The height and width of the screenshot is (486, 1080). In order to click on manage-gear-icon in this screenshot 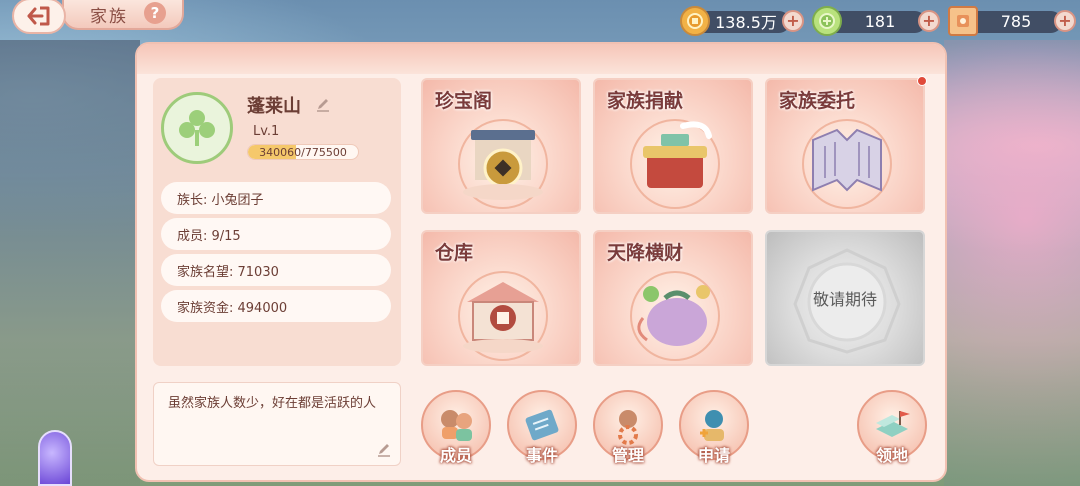, I will do `click(628, 427)`.